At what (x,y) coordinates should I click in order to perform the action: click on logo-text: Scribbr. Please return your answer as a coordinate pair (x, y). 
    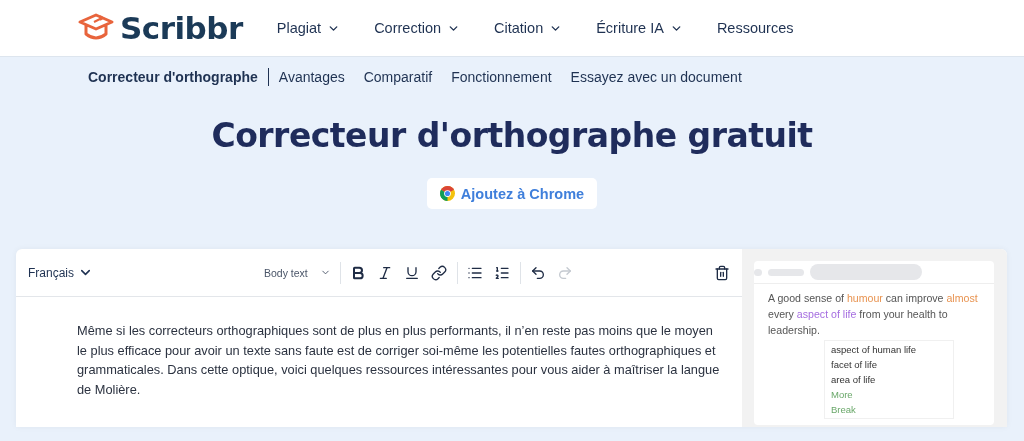
    Looking at the image, I should click on (181, 28).